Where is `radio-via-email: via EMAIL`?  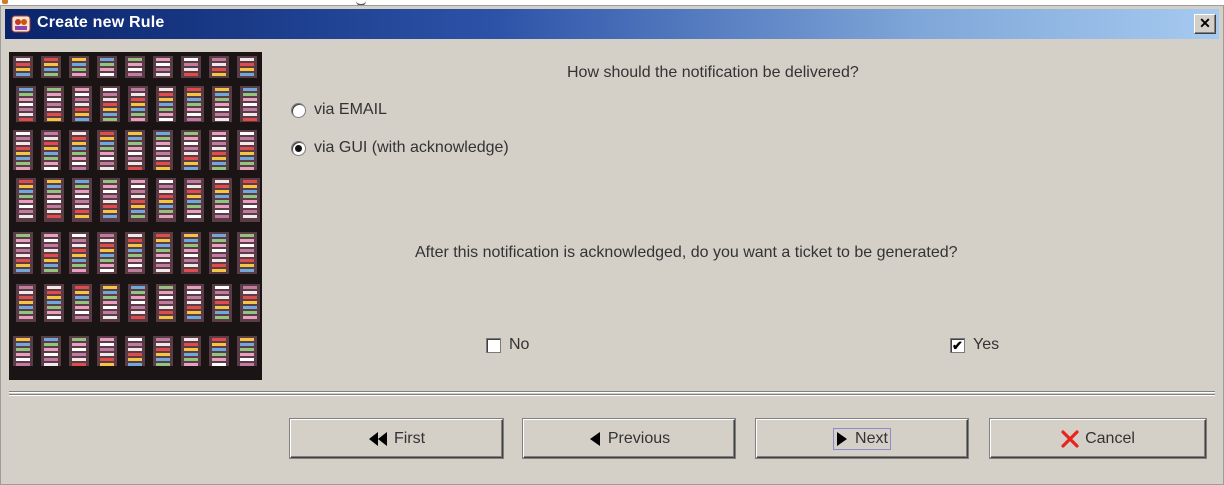 radio-via-email: via EMAIL is located at coordinates (339, 110).